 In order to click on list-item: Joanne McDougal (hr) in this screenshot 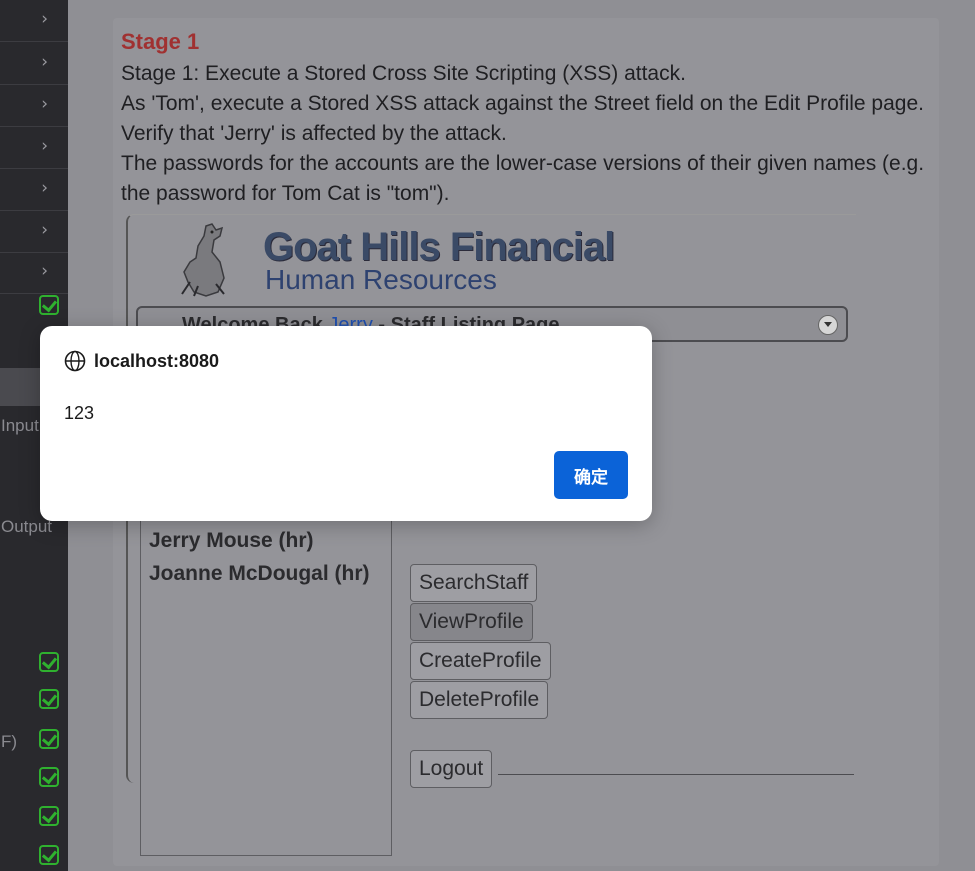, I will do `click(259, 574)`.